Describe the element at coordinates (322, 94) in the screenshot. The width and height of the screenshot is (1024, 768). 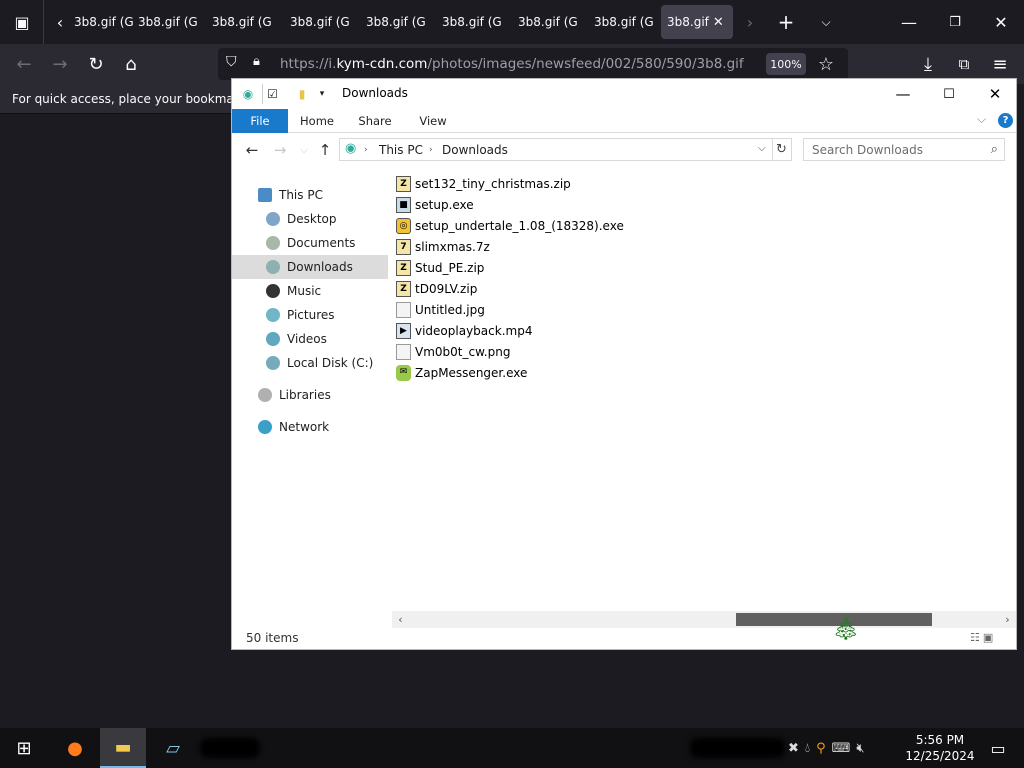
I see `customize-quick-access-icon: ▾` at that location.